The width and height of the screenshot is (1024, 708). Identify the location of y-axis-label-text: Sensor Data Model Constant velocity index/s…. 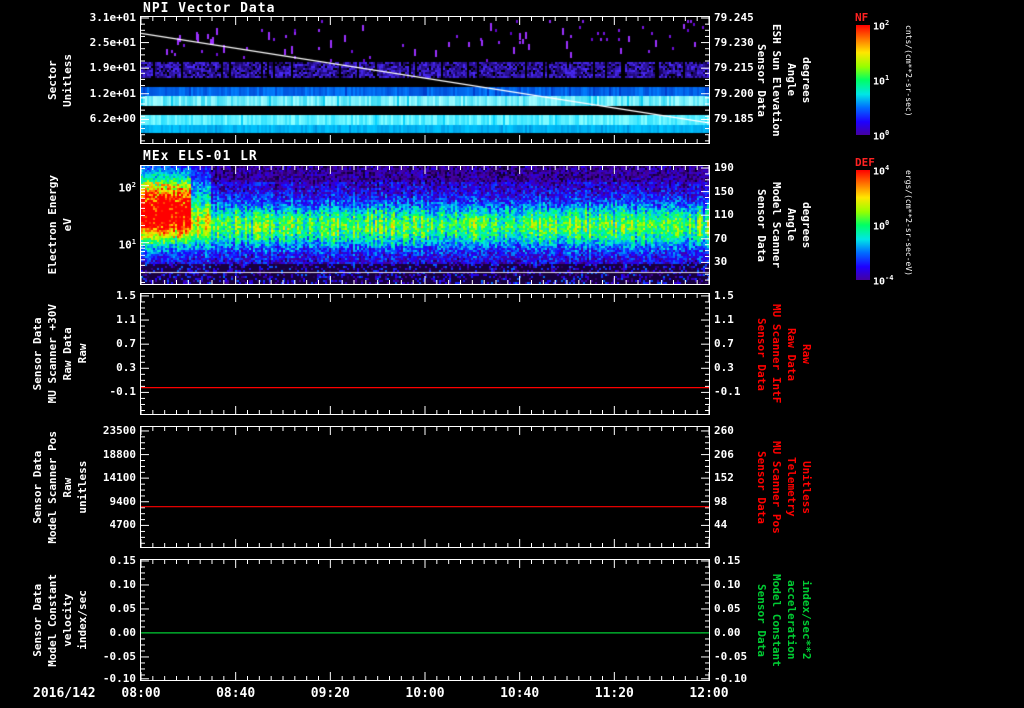
(60, 620).